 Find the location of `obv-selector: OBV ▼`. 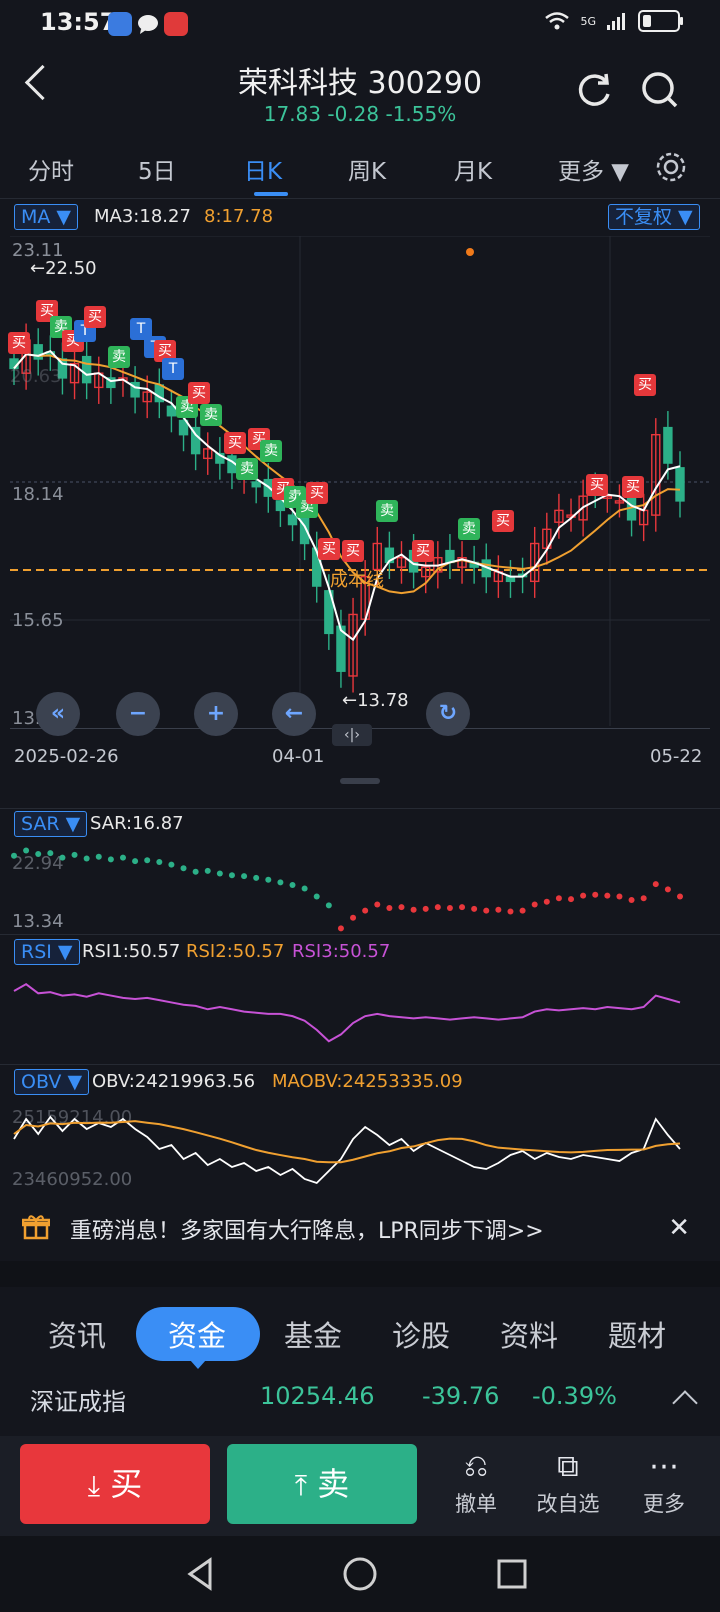

obv-selector: OBV ▼ is located at coordinates (52, 1082).